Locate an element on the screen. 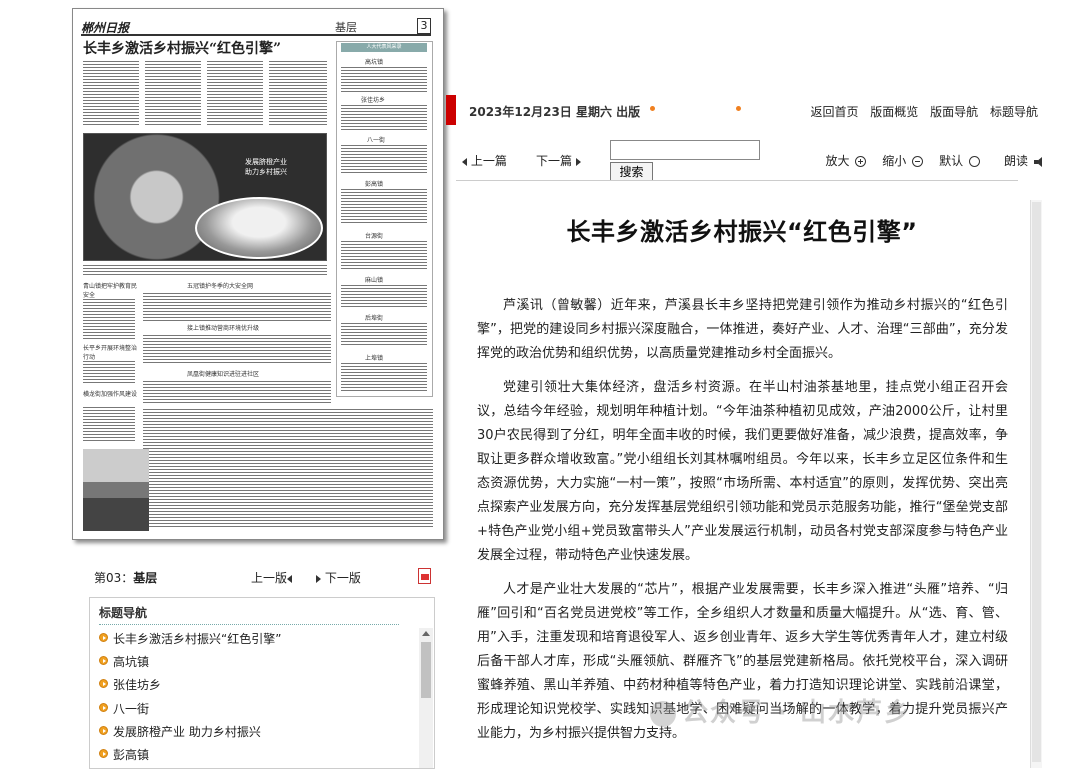 This screenshot has height=769, width=1068. thumb-story-head: 青山镇把牢护教育民安全 is located at coordinates (111, 290).